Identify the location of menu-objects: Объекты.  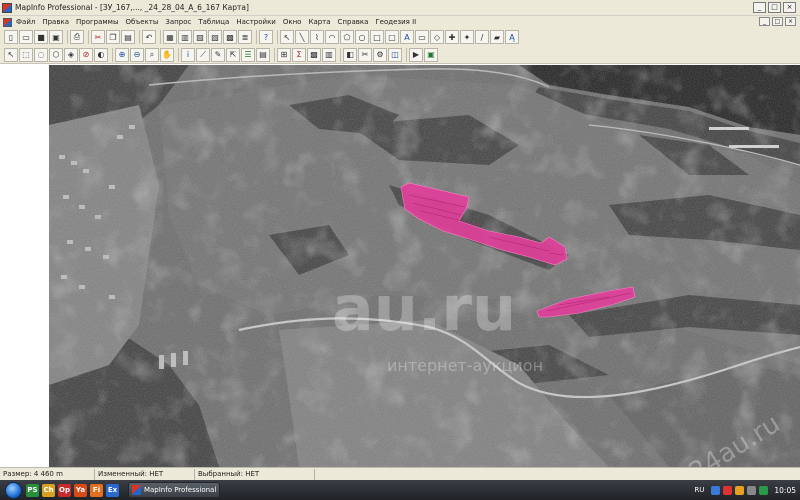
(141, 22).